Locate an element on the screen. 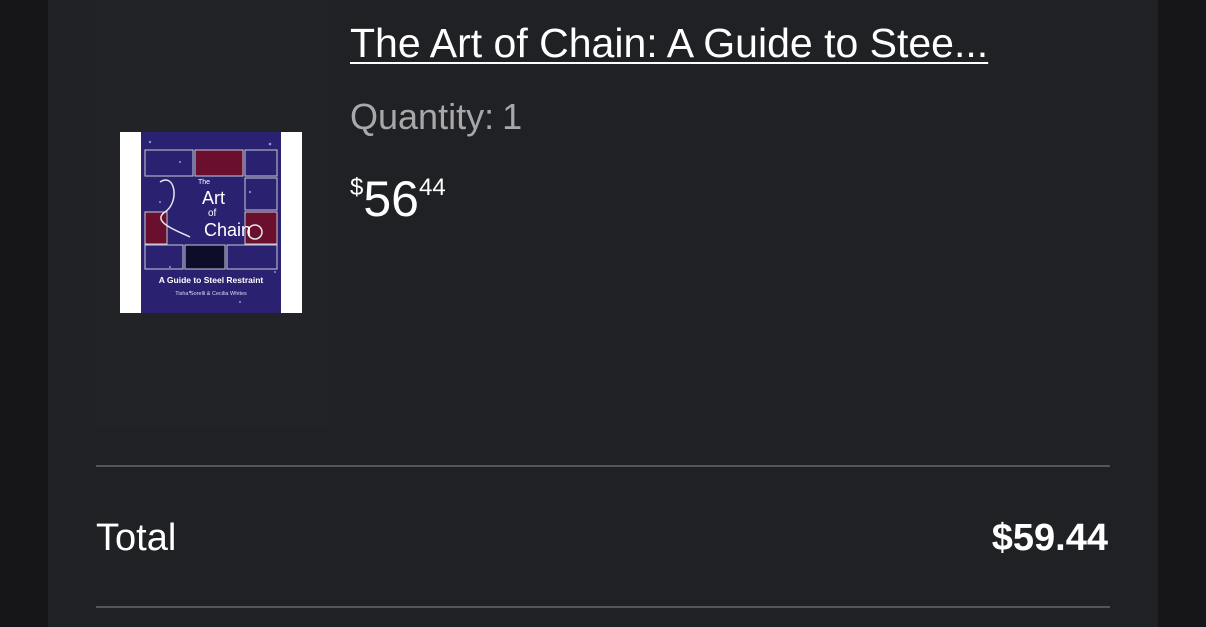  price-whole: 56 is located at coordinates (391, 199).